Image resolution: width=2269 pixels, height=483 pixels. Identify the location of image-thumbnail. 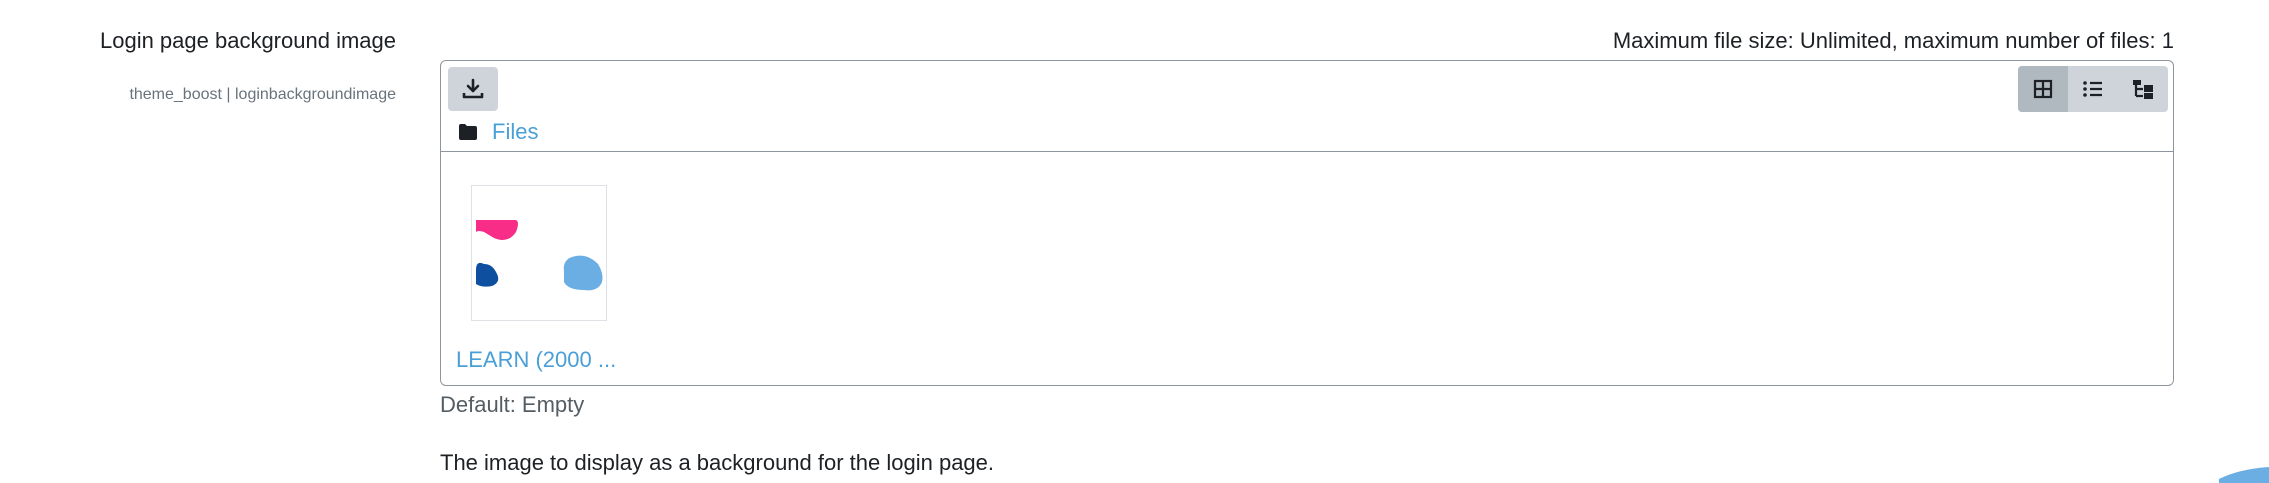
(539, 255).